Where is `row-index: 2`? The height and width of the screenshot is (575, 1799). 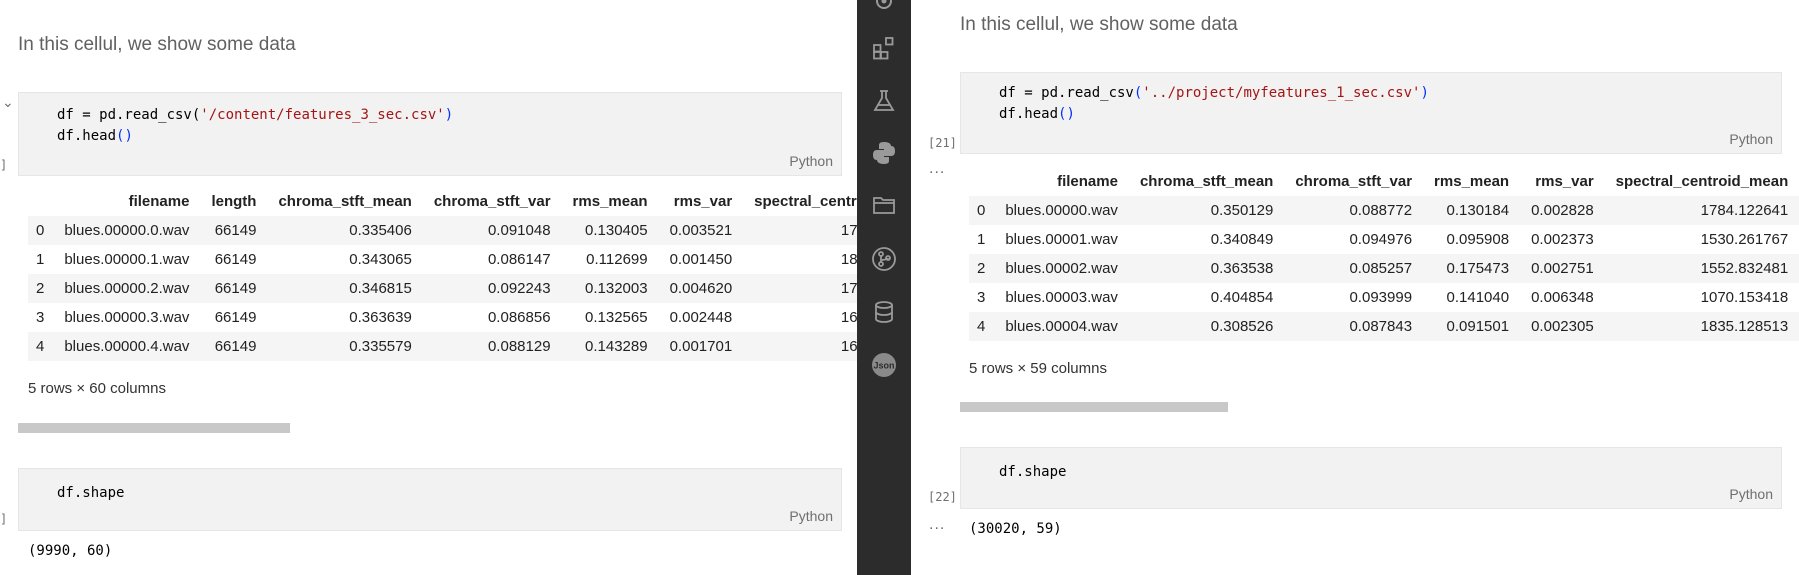 row-index: 2 is located at coordinates (981, 268).